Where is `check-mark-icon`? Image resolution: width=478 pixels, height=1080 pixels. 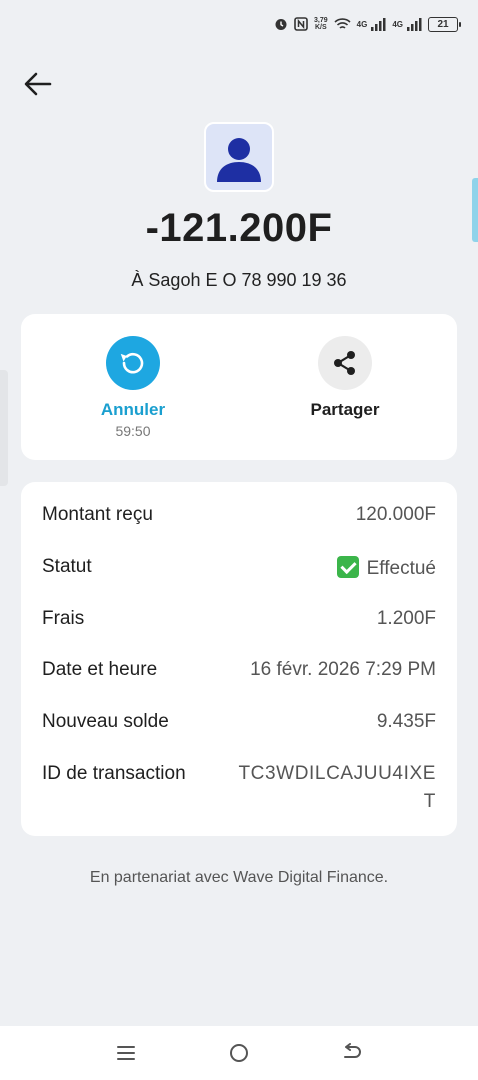
check-mark-icon is located at coordinates (347, 567).